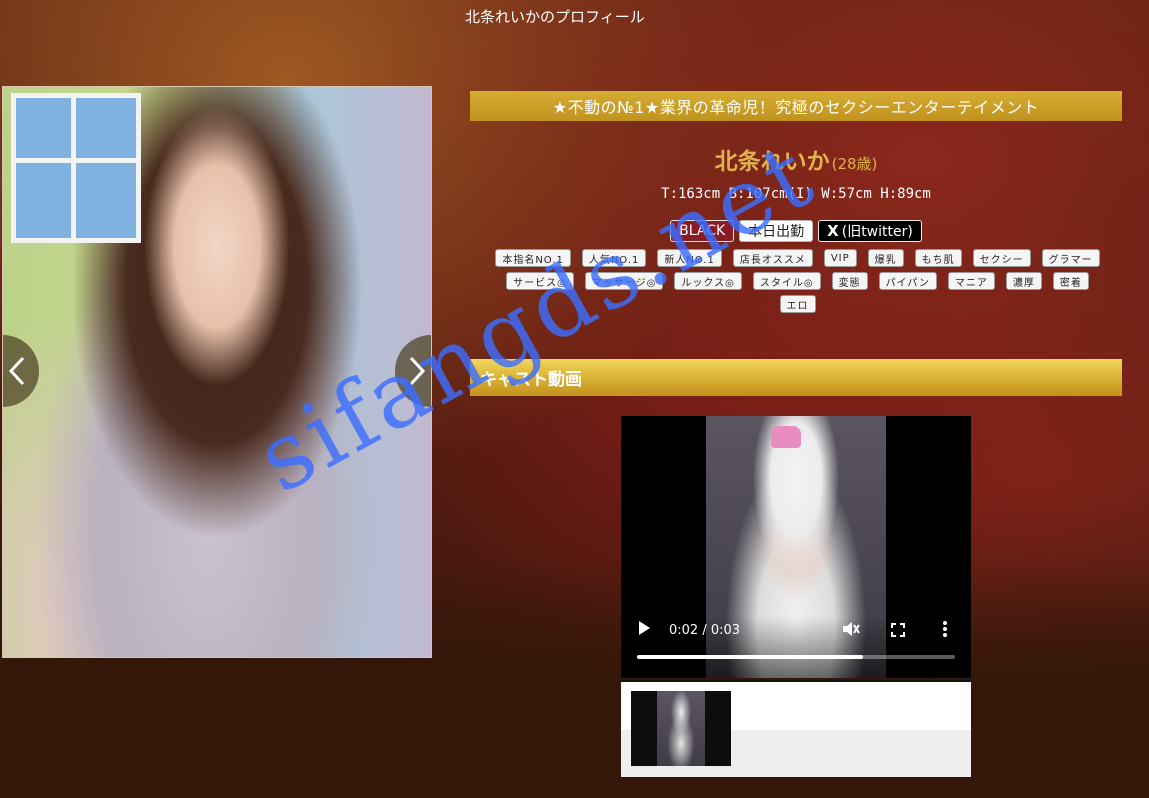 Image resolution: width=1149 pixels, height=798 pixels. What do you see at coordinates (796, 547) in the screenshot?
I see `video-player: 0:02 / 0:03` at bounding box center [796, 547].